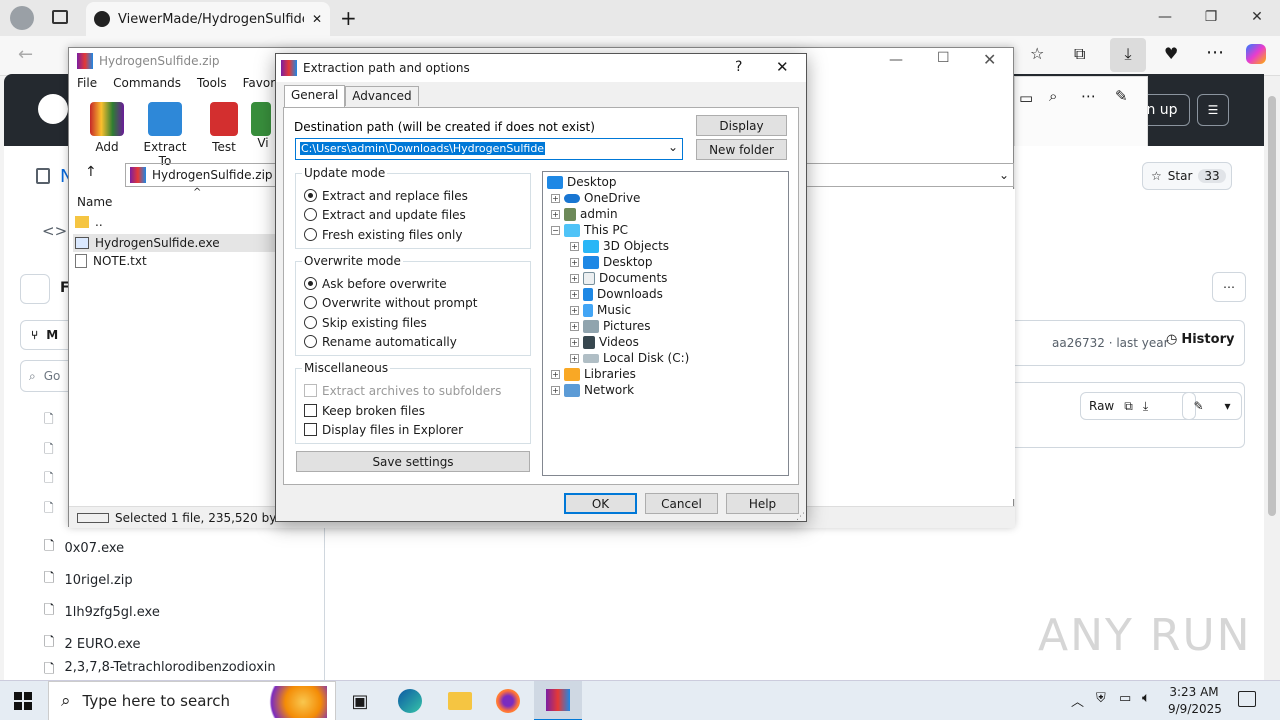  I want to click on save-settings-button: Save settings, so click(413, 461).